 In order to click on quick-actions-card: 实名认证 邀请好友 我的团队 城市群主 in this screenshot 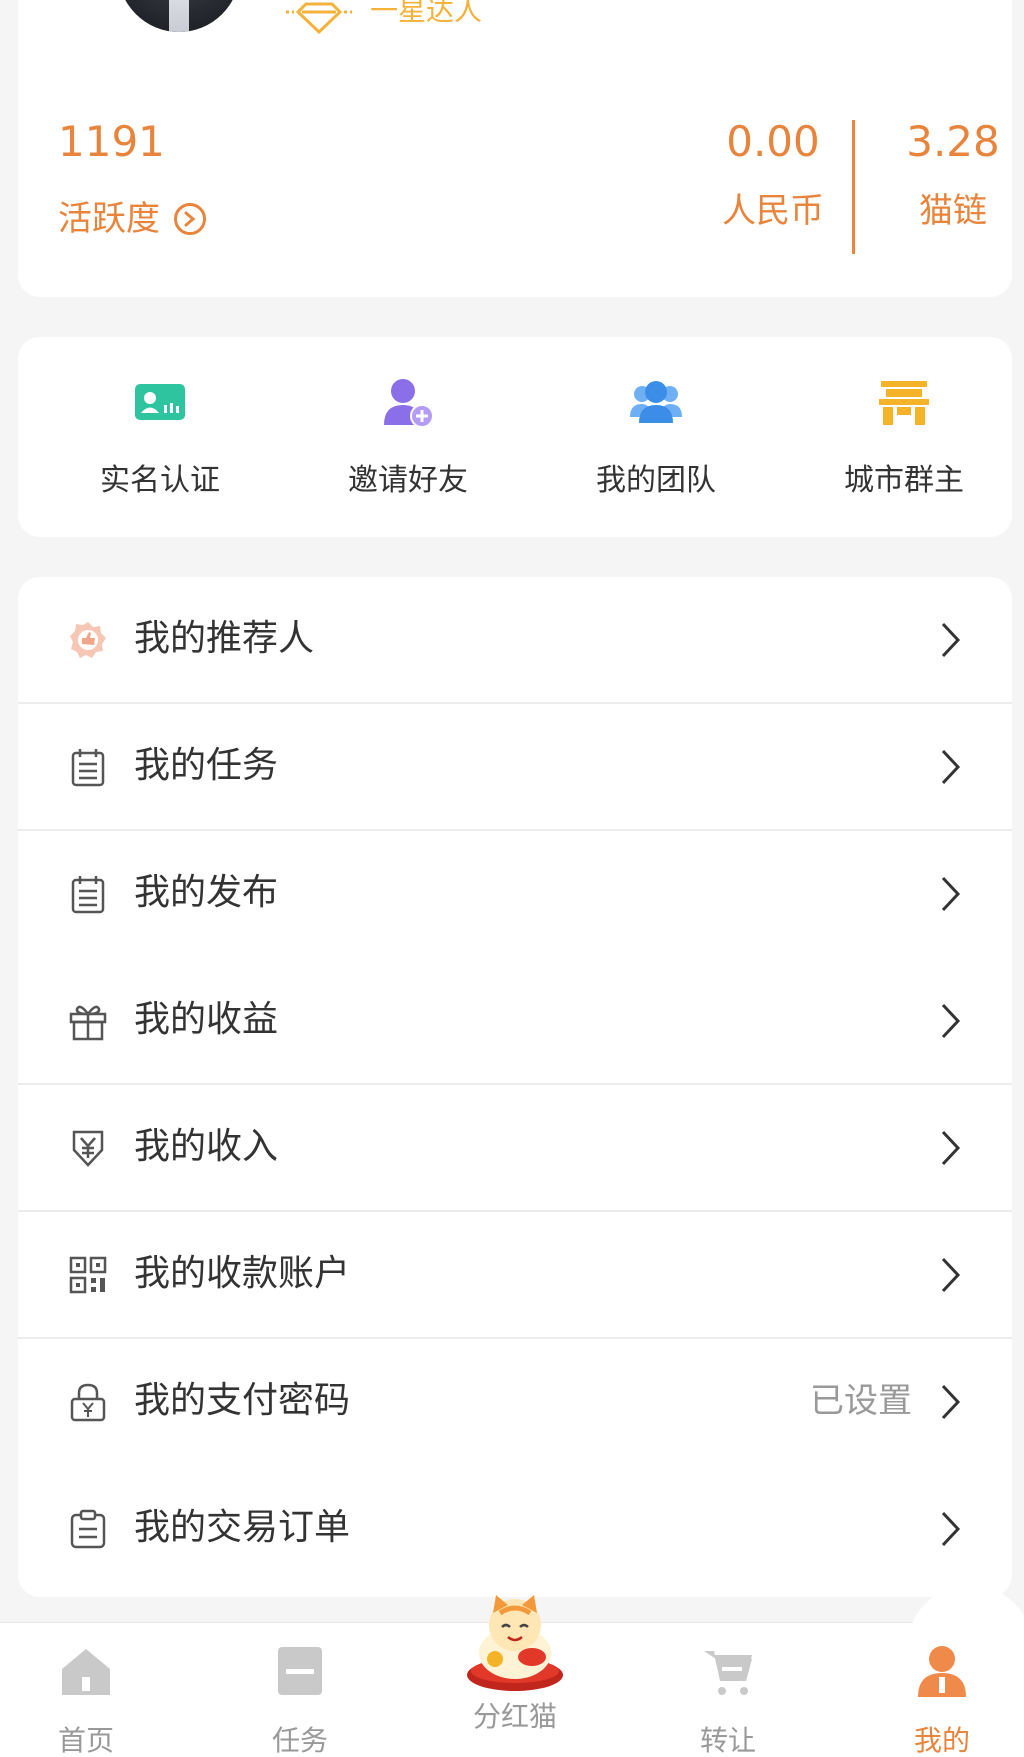, I will do `click(515, 437)`.